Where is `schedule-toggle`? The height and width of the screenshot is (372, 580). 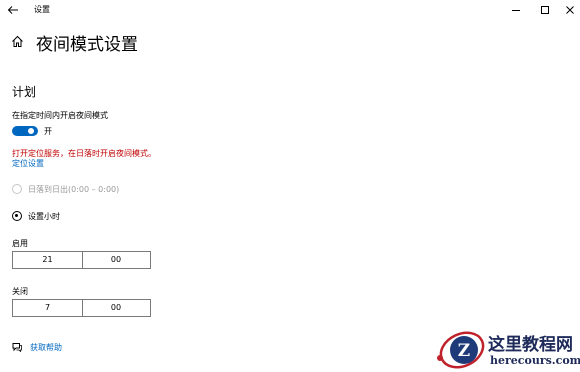
schedule-toggle is located at coordinates (25, 131).